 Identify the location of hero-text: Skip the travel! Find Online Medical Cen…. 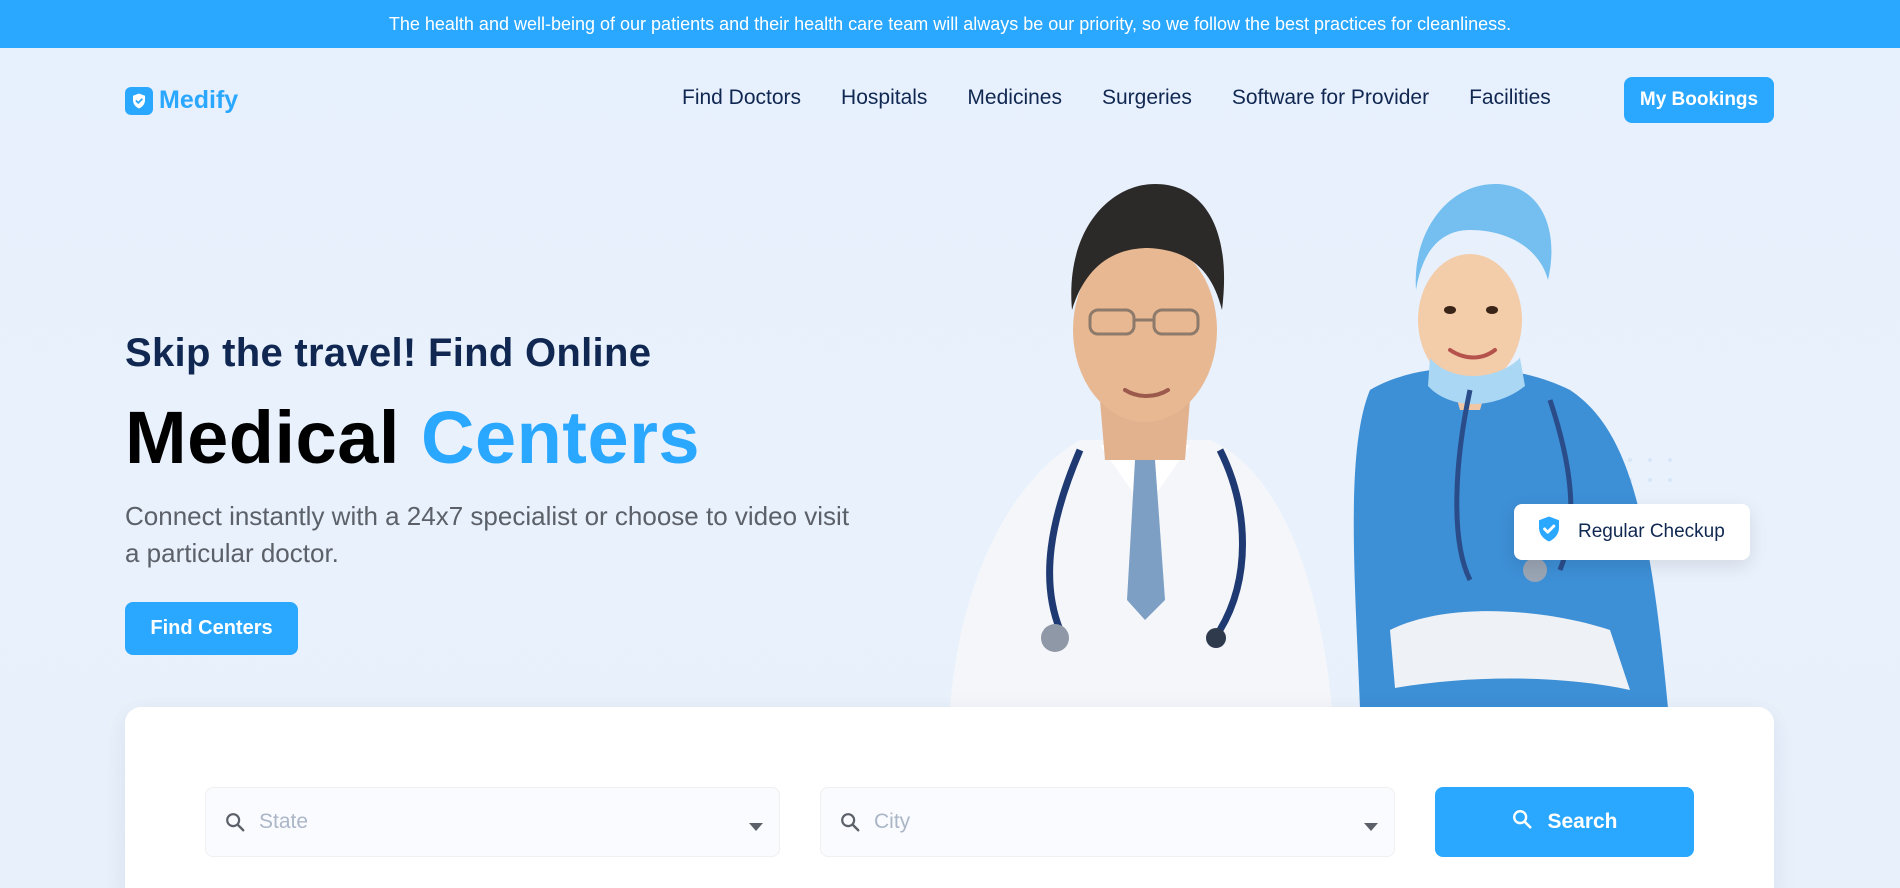
(505, 450).